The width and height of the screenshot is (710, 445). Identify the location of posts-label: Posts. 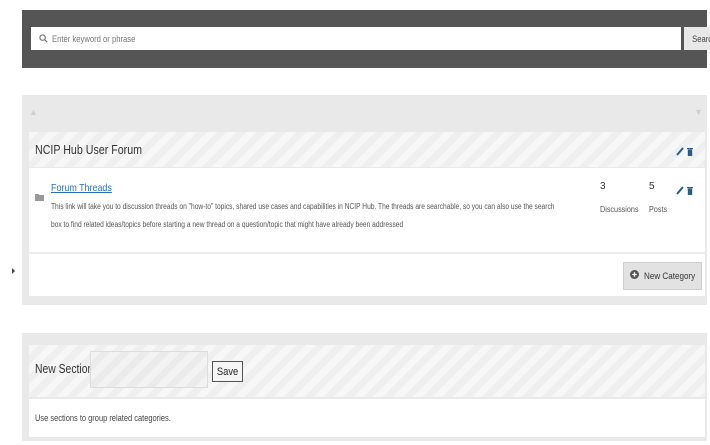
(658, 209).